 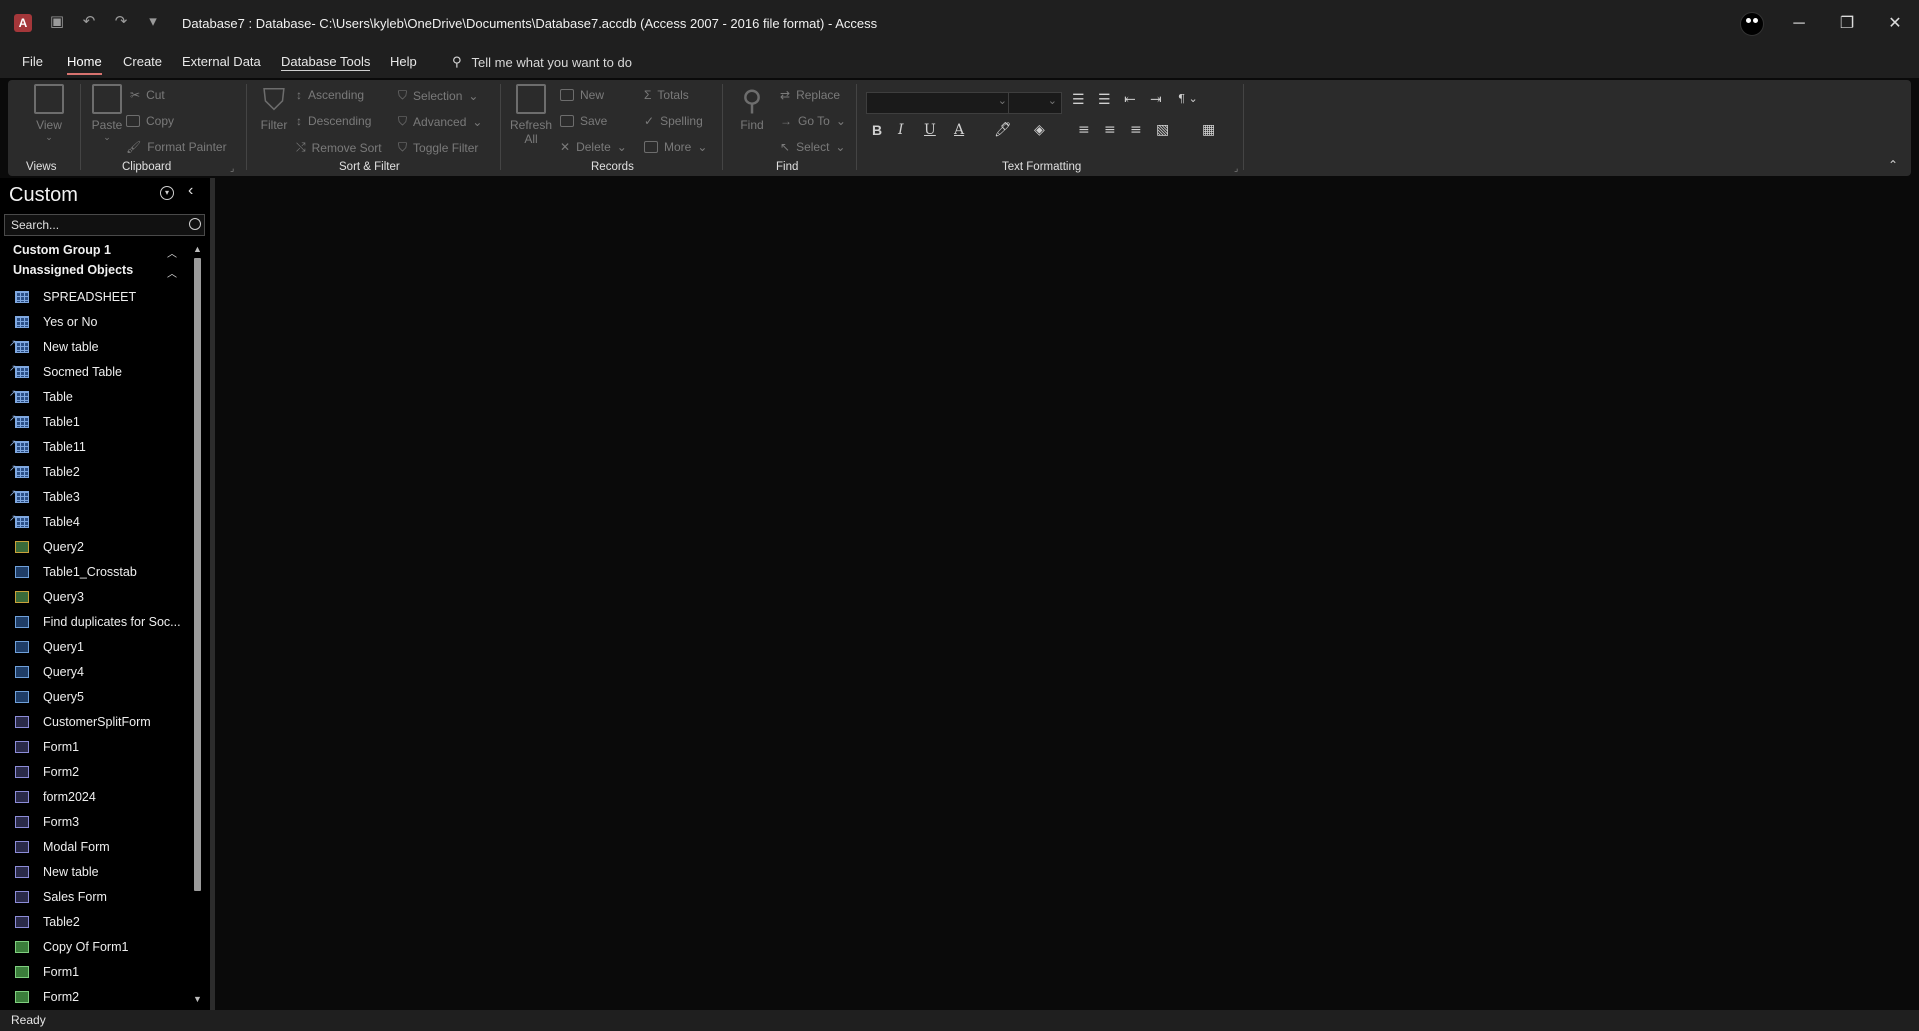 What do you see at coordinates (326, 62) in the screenshot?
I see `tab-database-tools: Database Tools` at bounding box center [326, 62].